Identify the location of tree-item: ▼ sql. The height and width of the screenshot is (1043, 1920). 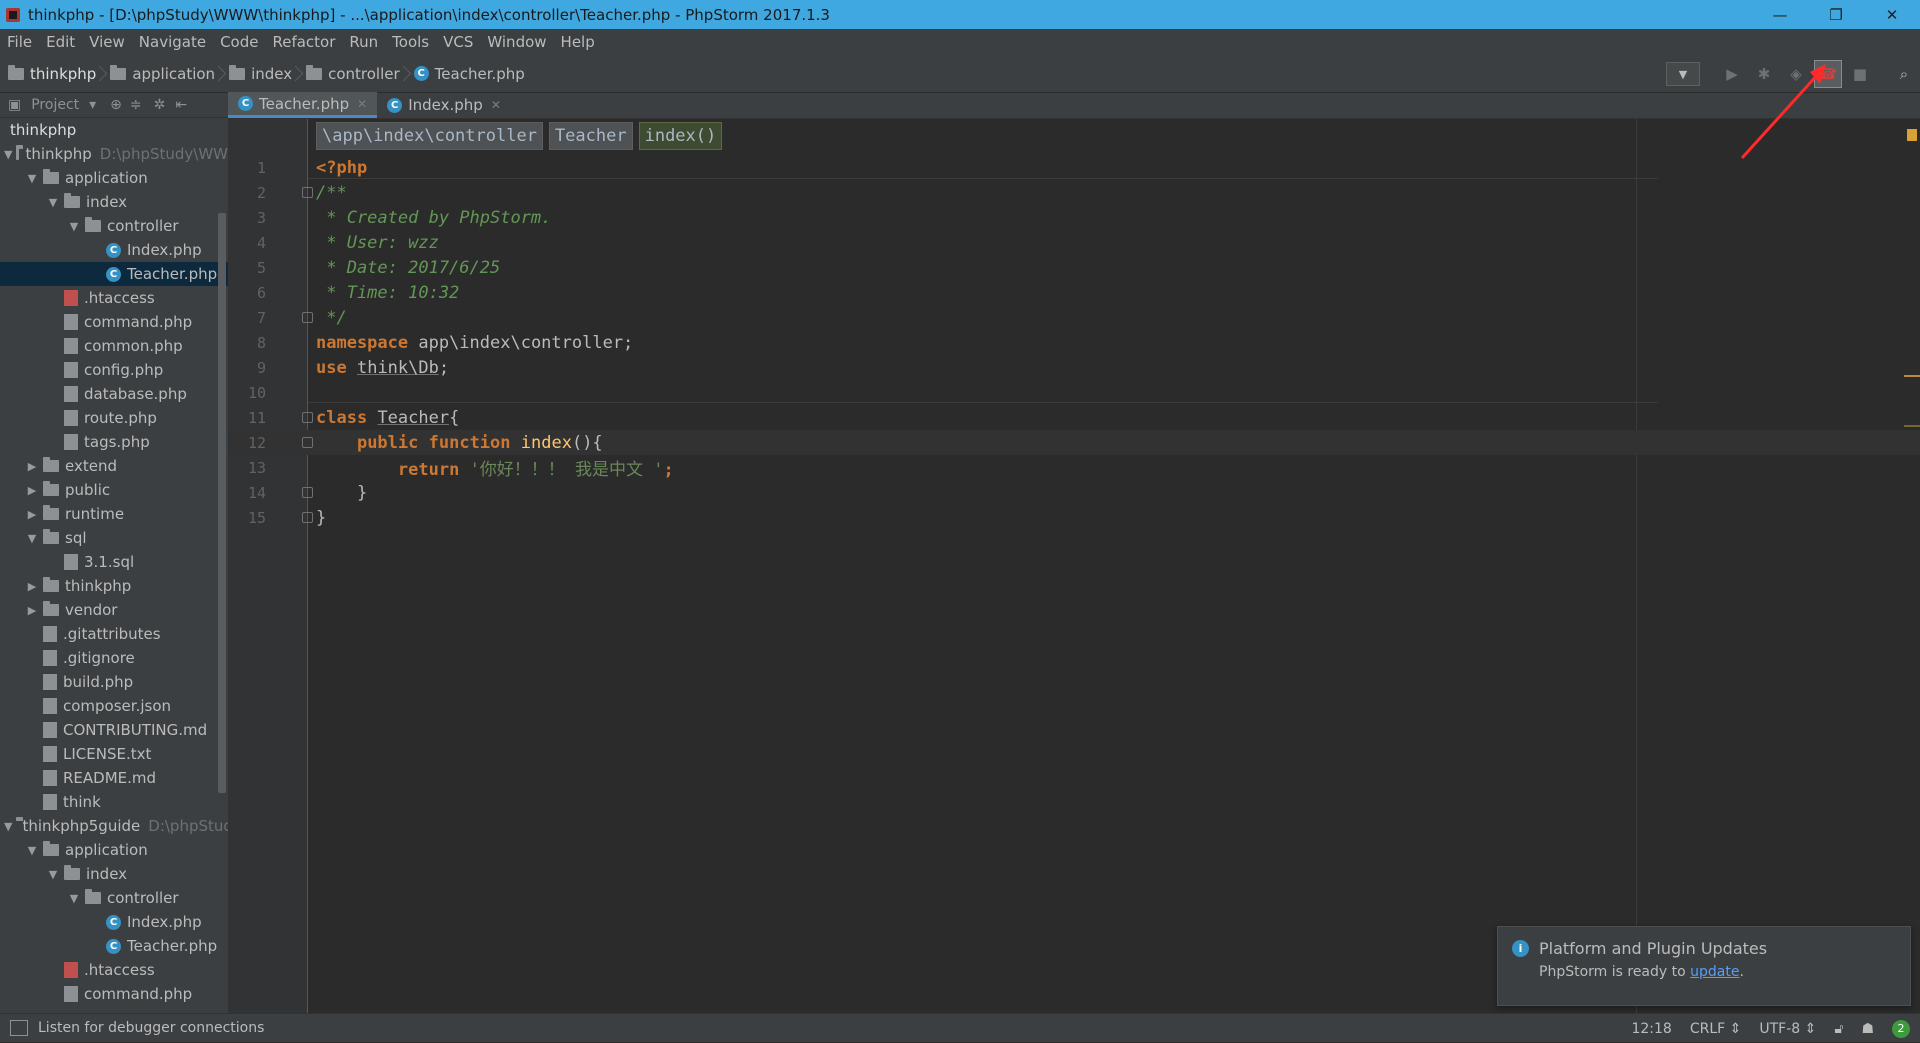
(114, 538).